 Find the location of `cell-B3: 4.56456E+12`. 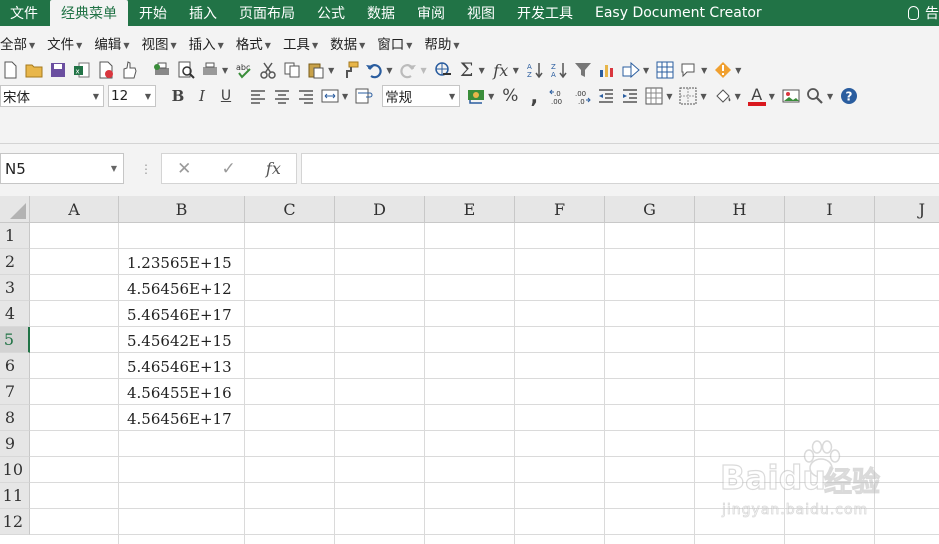

cell-B3: 4.56456E+12 is located at coordinates (186, 289).